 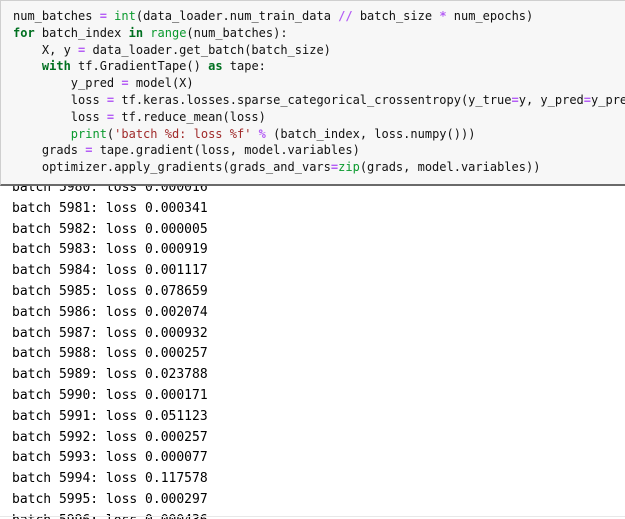 I want to click on console-line: batch 5985: loss 0.078659, so click(x=110, y=291).